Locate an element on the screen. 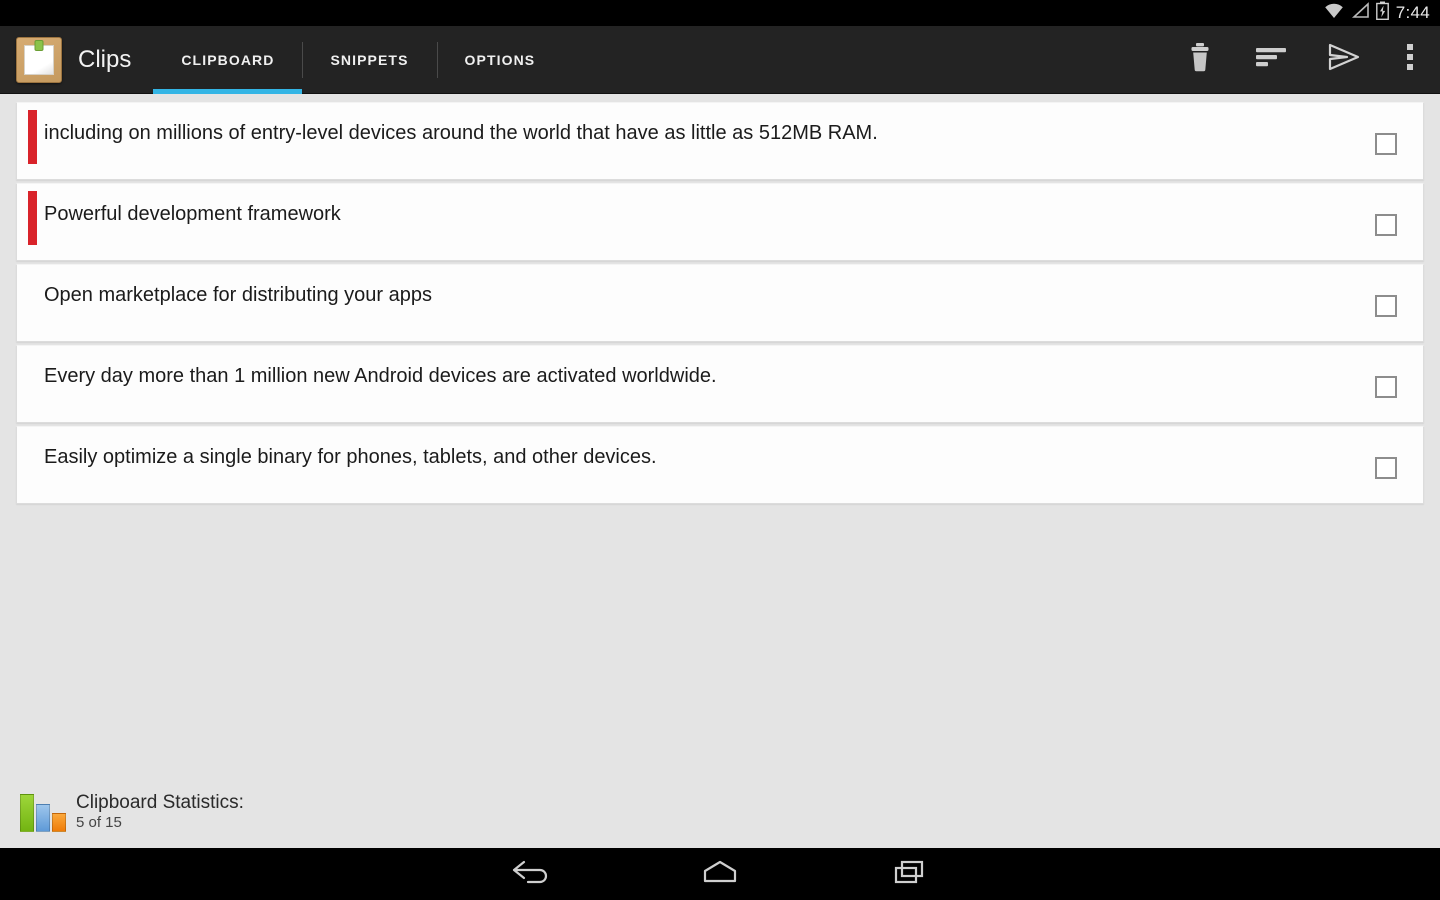 The width and height of the screenshot is (1440, 900). tab-bar: CLIPBOARD SNIPPETS OPTIONS is located at coordinates (358, 60).